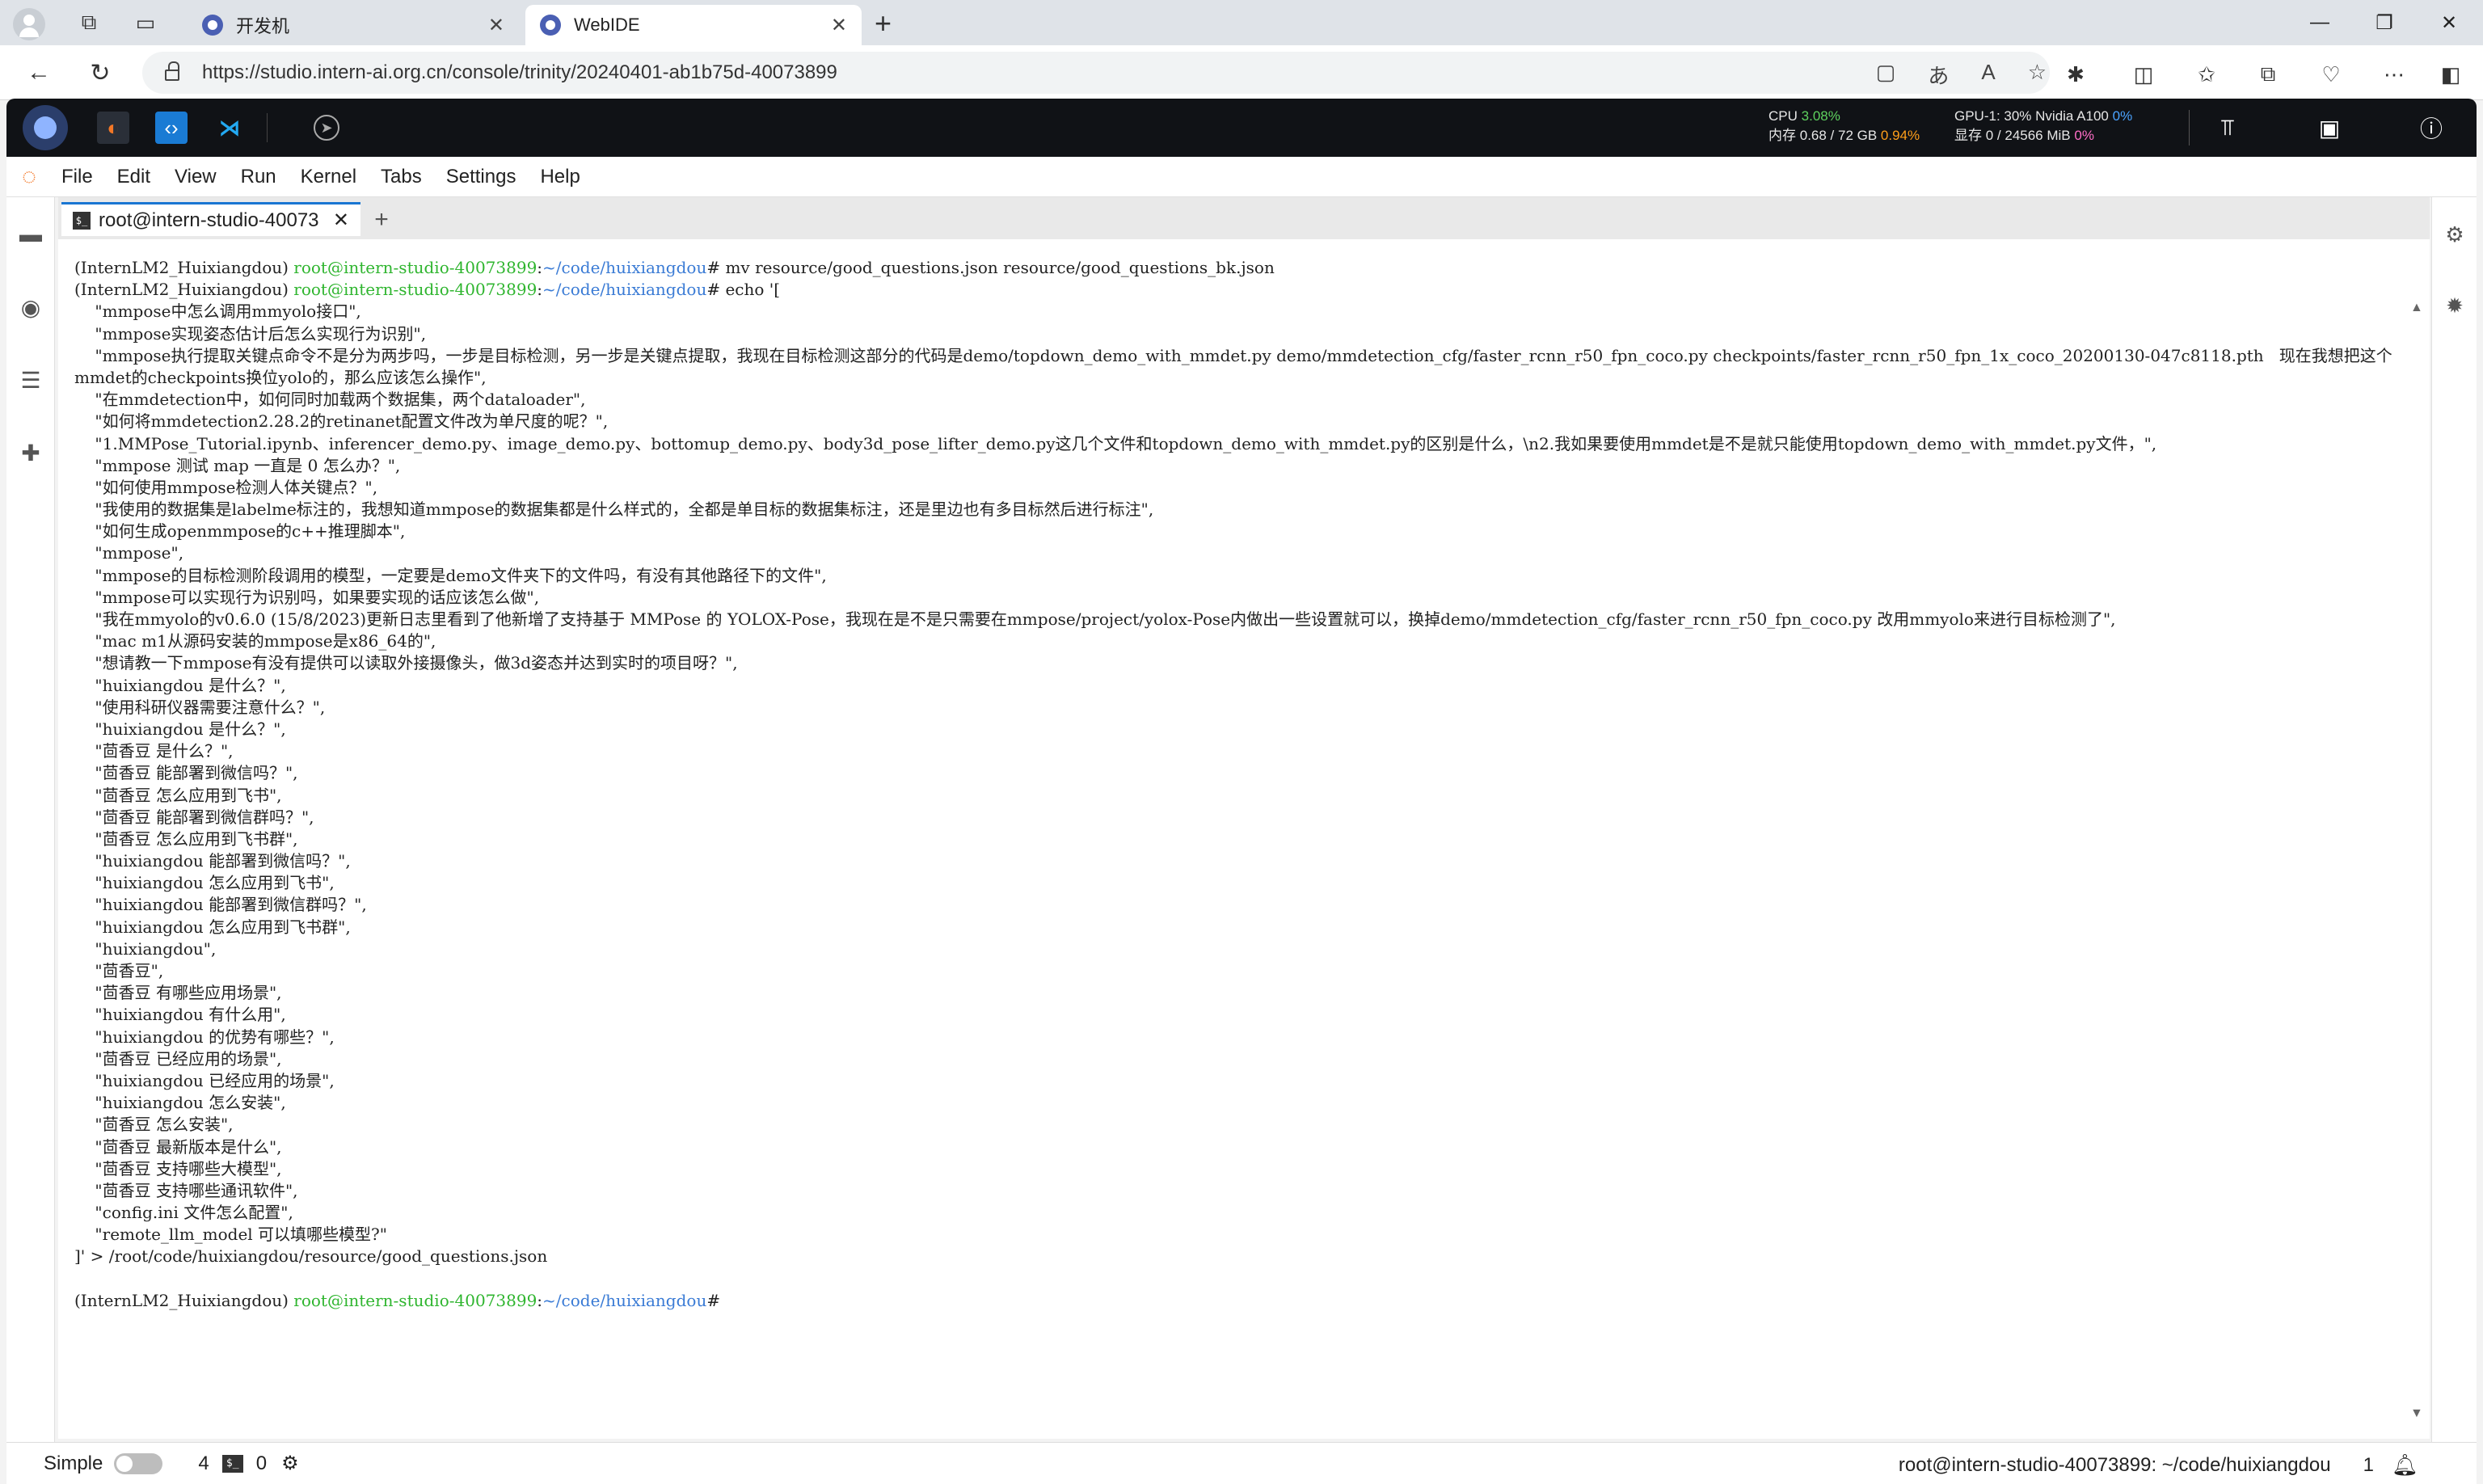 Image resolution: width=2483 pixels, height=1484 pixels. I want to click on clipboard-icon: ▢, so click(1886, 75).